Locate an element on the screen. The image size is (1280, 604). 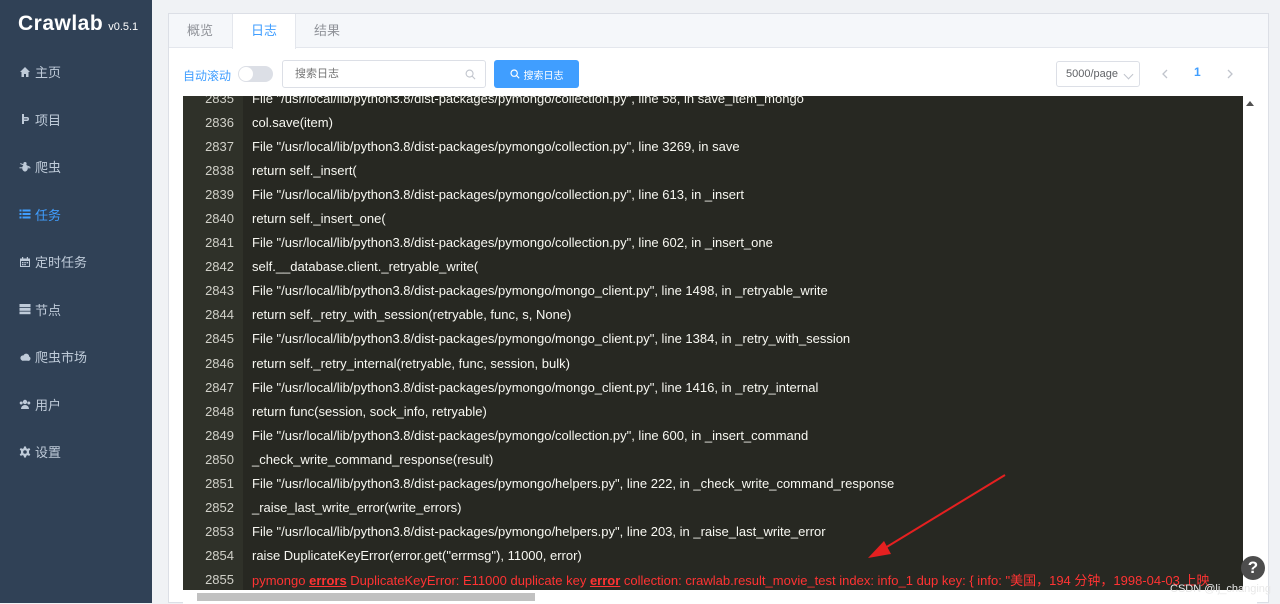
users-icon is located at coordinates (25, 404).